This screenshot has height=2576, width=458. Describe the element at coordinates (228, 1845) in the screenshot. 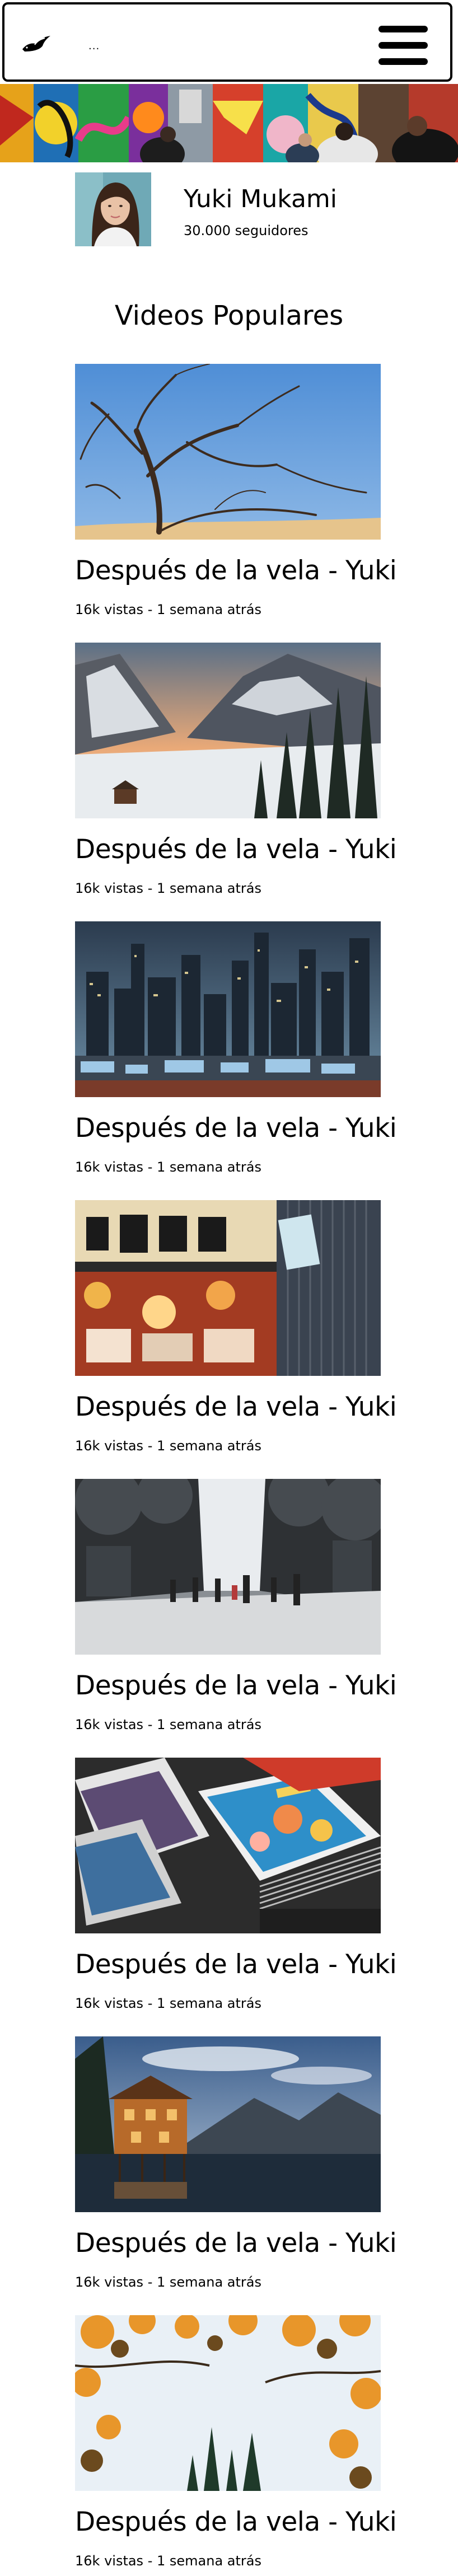

I see `video-thumbnail-magazine-stack` at that location.